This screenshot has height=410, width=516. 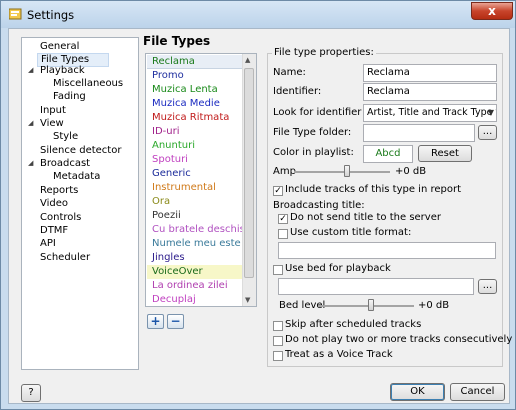 What do you see at coordinates (194, 216) in the screenshot?
I see `file-type-item: Poezii` at bounding box center [194, 216].